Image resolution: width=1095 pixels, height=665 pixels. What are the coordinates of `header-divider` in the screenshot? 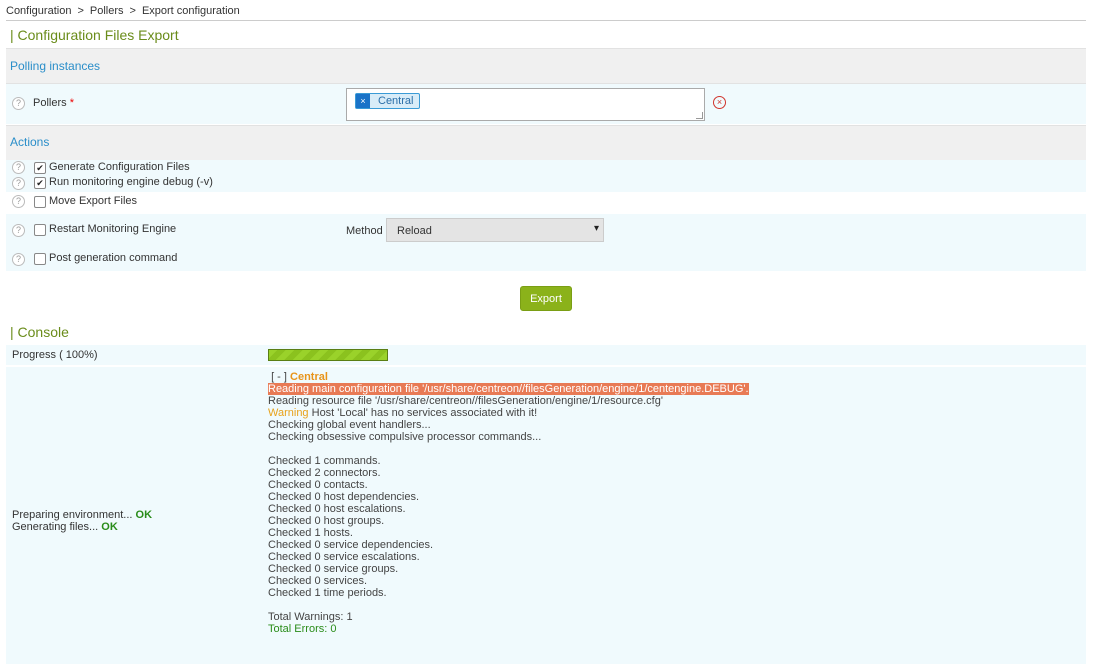 It's located at (546, 20).